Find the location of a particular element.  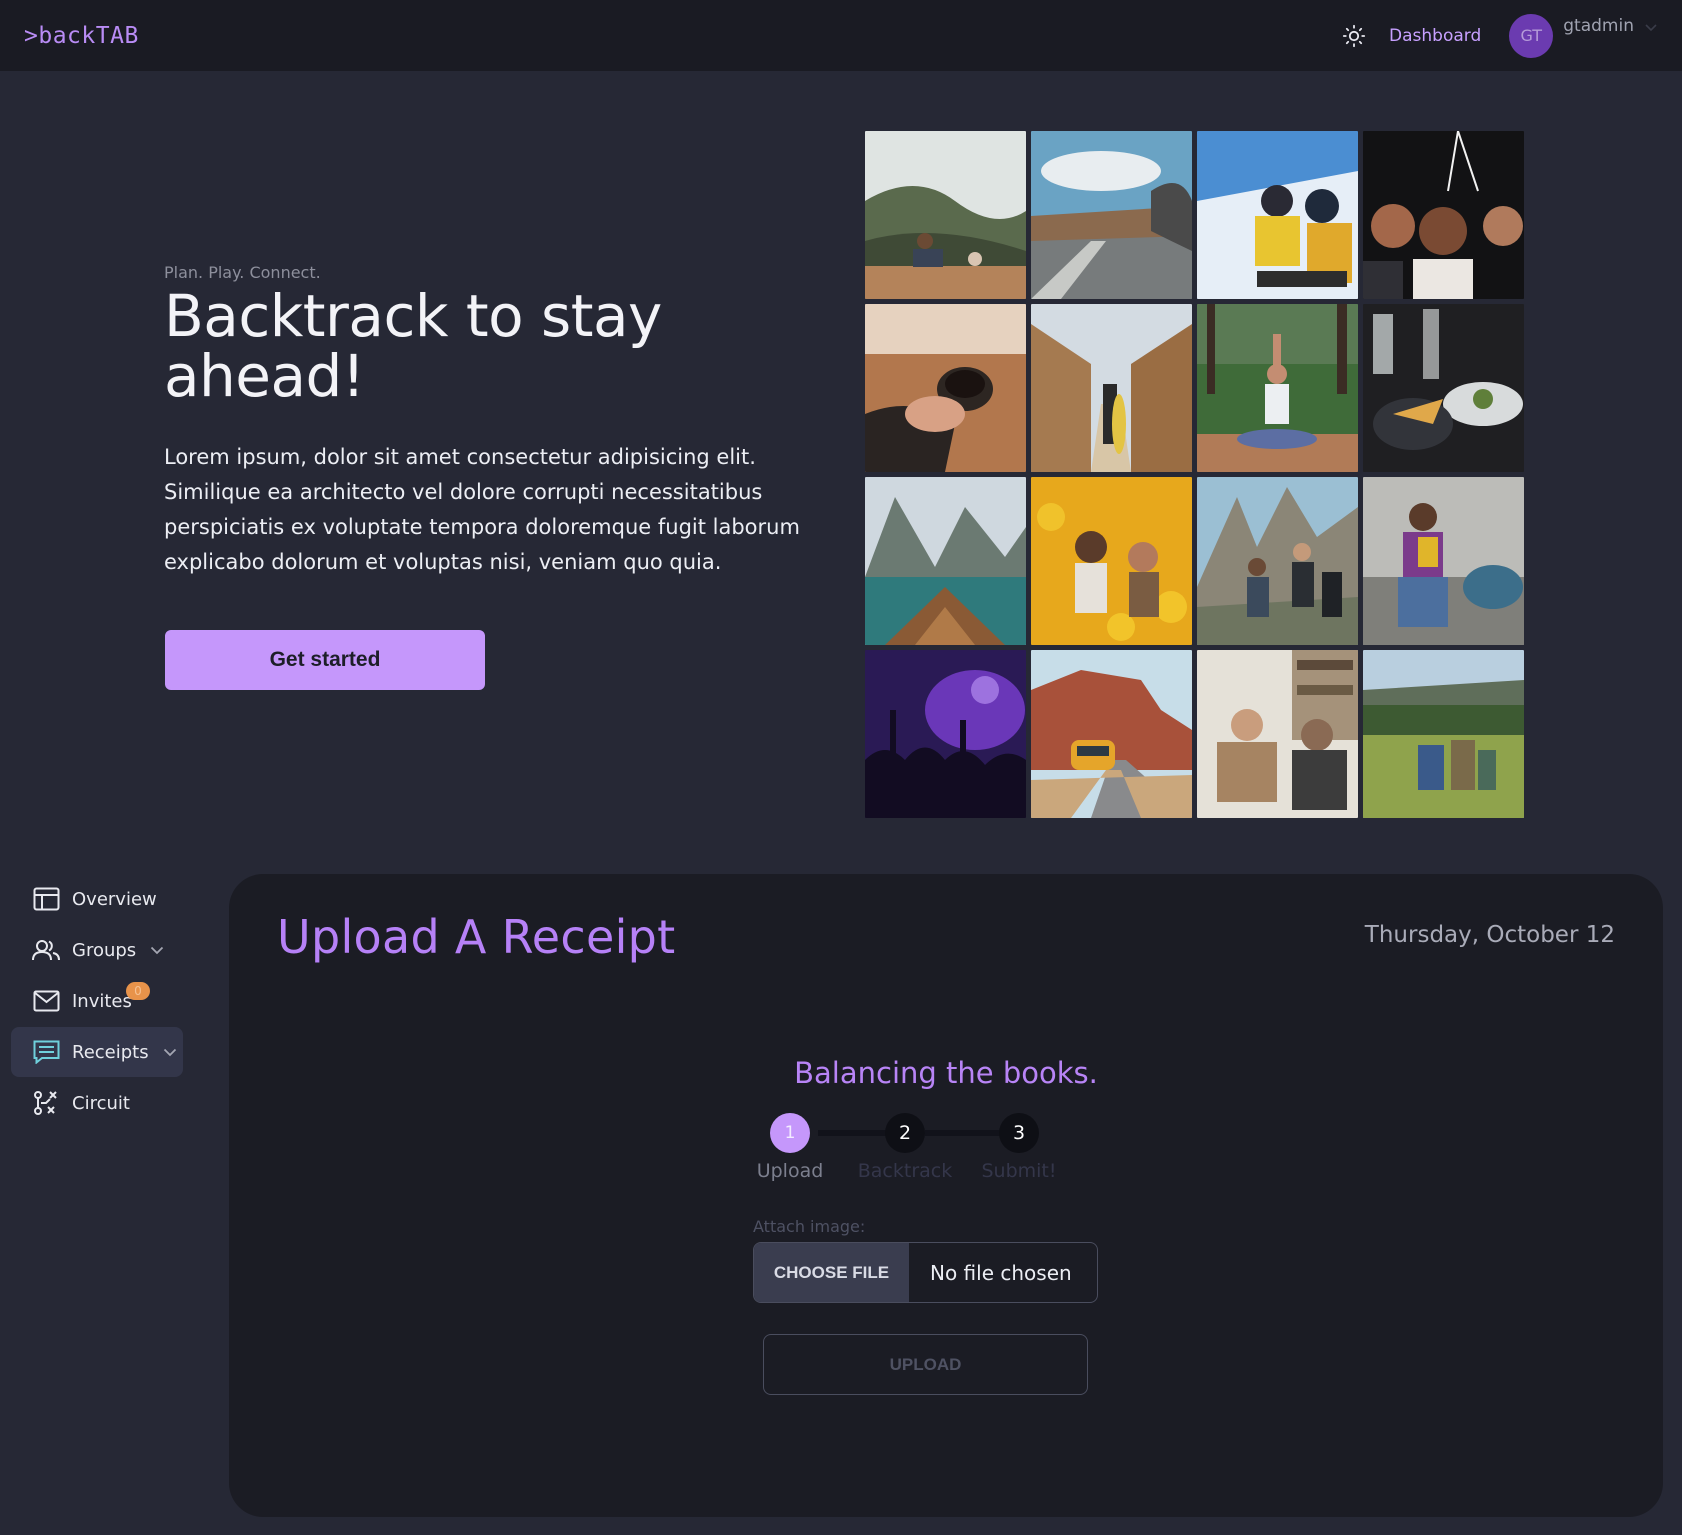

photo-friends-on-cliff is located at coordinates (945, 215).